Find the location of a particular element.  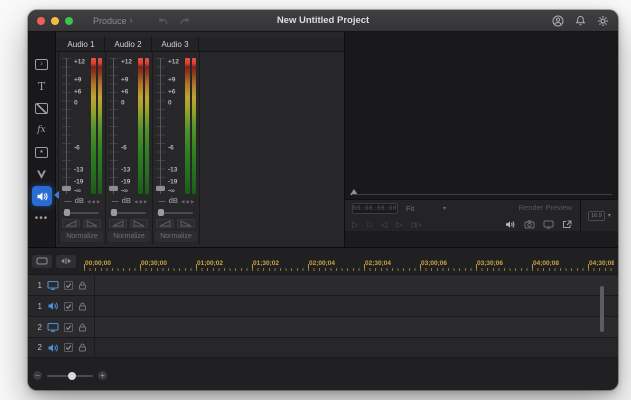

account-button is located at coordinates (558, 21).